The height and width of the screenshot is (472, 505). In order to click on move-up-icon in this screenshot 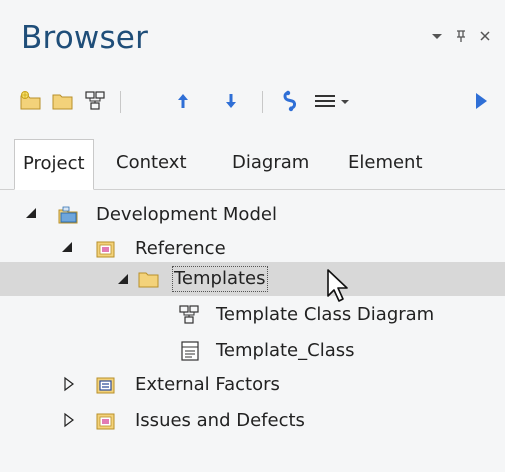, I will do `click(183, 101)`.